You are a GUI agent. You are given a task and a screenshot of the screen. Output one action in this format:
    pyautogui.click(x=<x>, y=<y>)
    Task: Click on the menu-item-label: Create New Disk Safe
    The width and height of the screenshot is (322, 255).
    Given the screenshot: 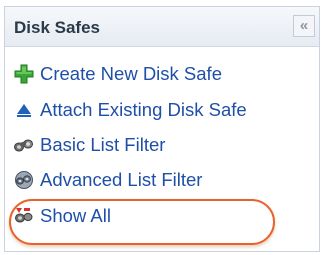 What is the action you would take?
    pyautogui.click(x=131, y=73)
    